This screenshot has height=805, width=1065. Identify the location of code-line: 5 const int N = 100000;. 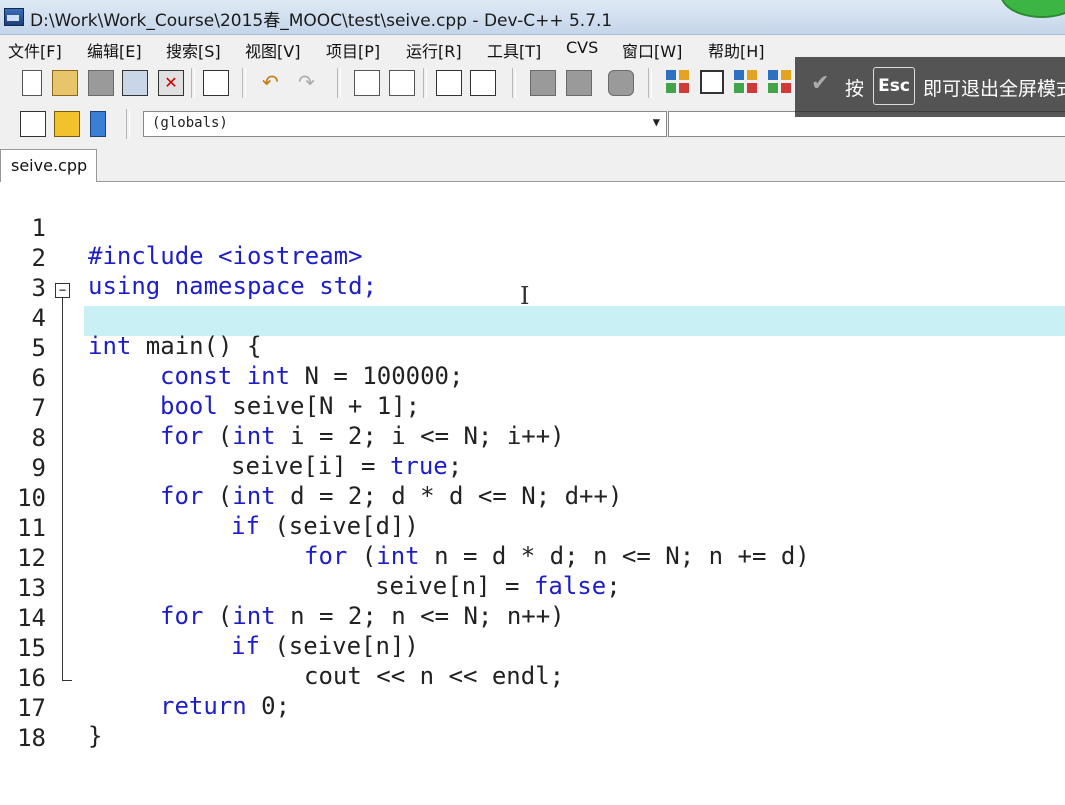
(532, 348).